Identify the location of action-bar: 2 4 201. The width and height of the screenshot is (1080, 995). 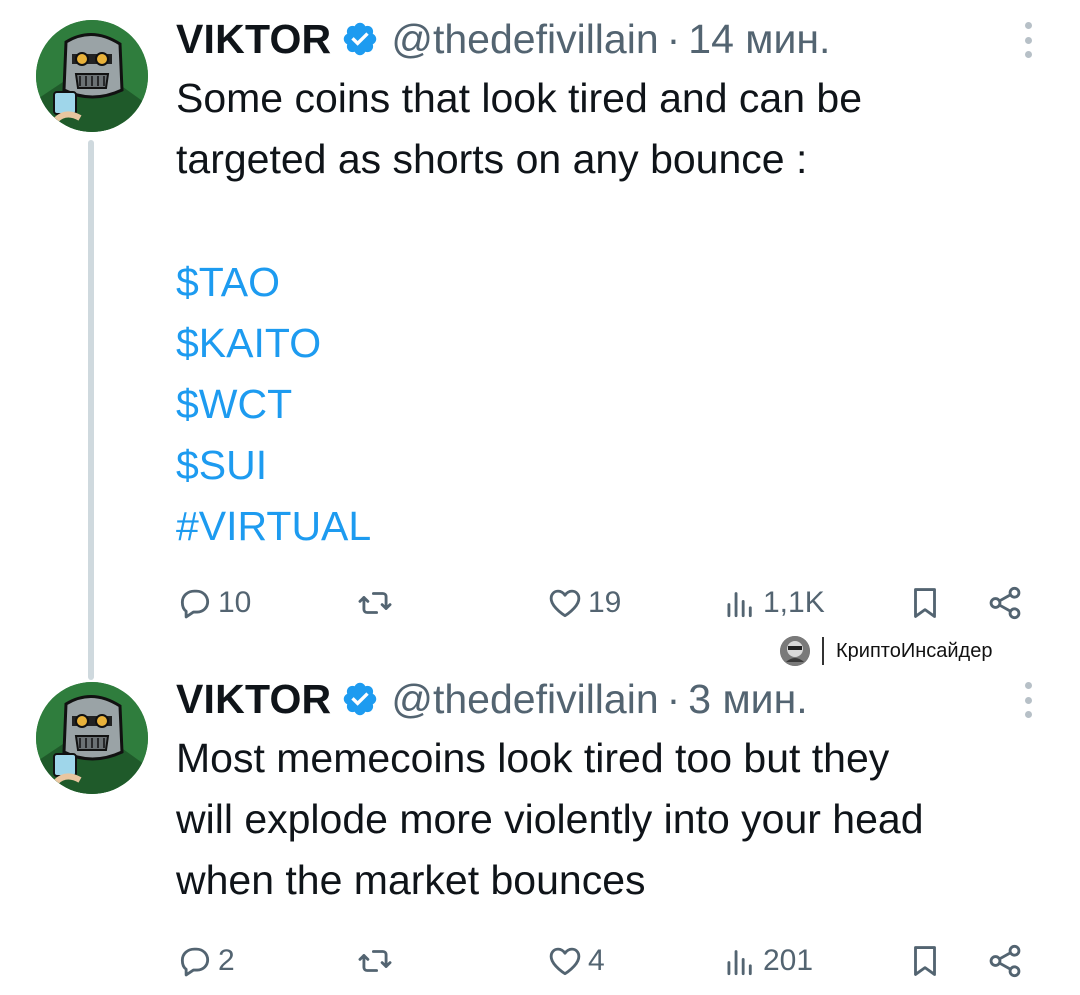
(606, 961).